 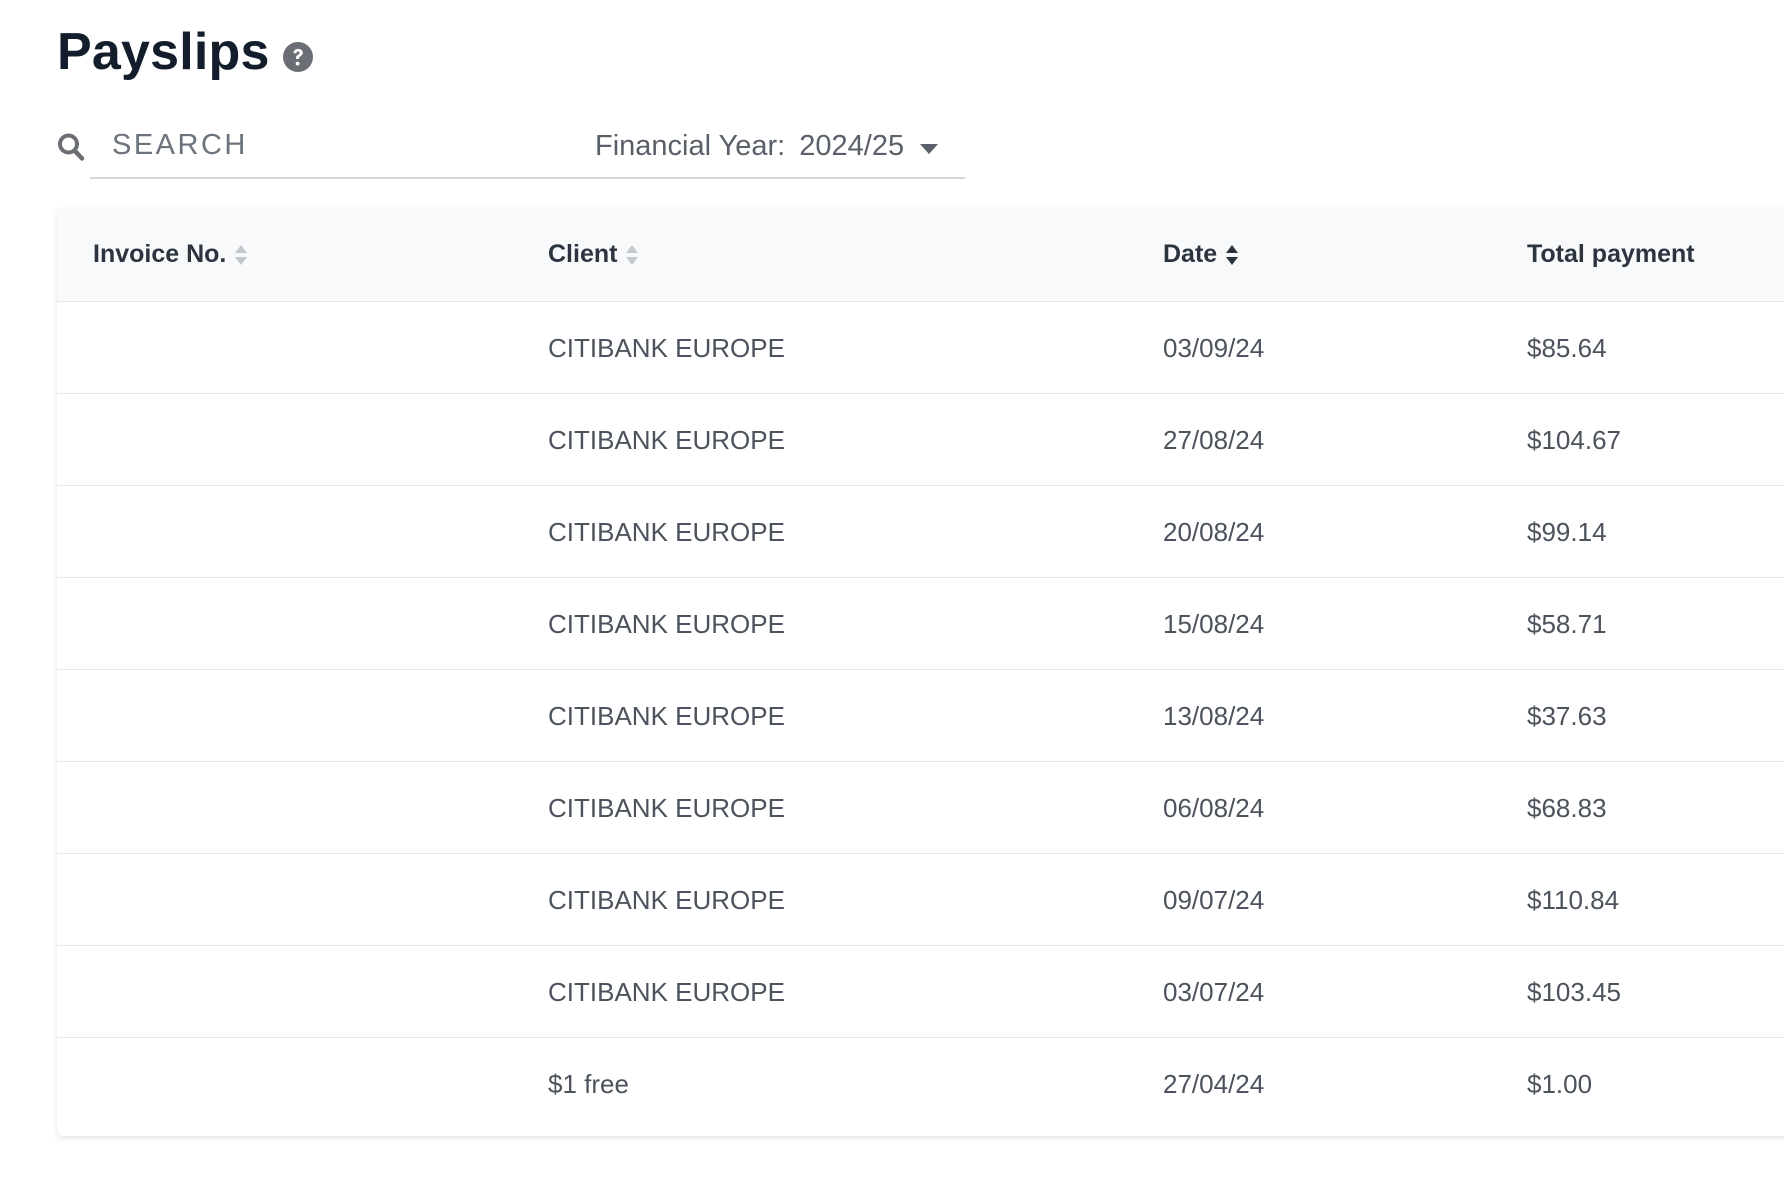 What do you see at coordinates (920, 532) in the screenshot?
I see `table-row: CITIBANK EUROPE 20/08/24 $99.14` at bounding box center [920, 532].